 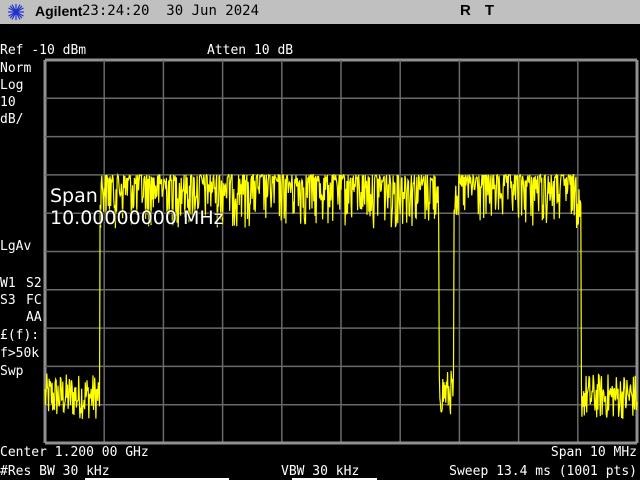 What do you see at coordinates (137, 218) in the screenshot?
I see `span-overlay-value: 10.00000000 MHz` at bounding box center [137, 218].